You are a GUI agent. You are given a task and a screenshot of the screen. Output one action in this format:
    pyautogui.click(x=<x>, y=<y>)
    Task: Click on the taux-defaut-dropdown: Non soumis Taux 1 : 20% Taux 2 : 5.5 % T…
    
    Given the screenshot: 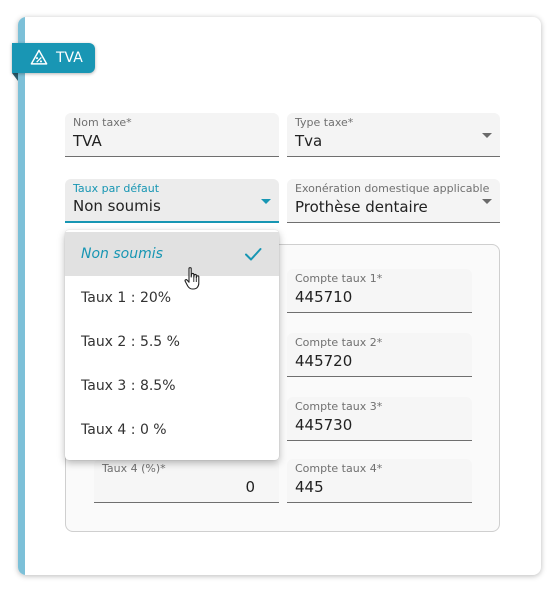 What is the action you would take?
    pyautogui.click(x=172, y=345)
    